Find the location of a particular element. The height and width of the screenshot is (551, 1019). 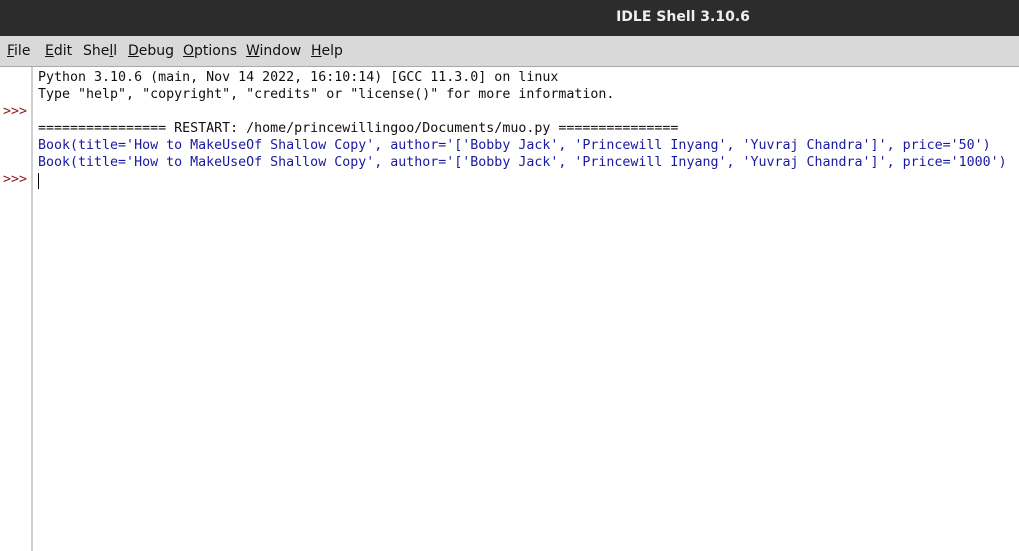

window-title: IDLE Shell 3.10.6 is located at coordinates (683, 17).